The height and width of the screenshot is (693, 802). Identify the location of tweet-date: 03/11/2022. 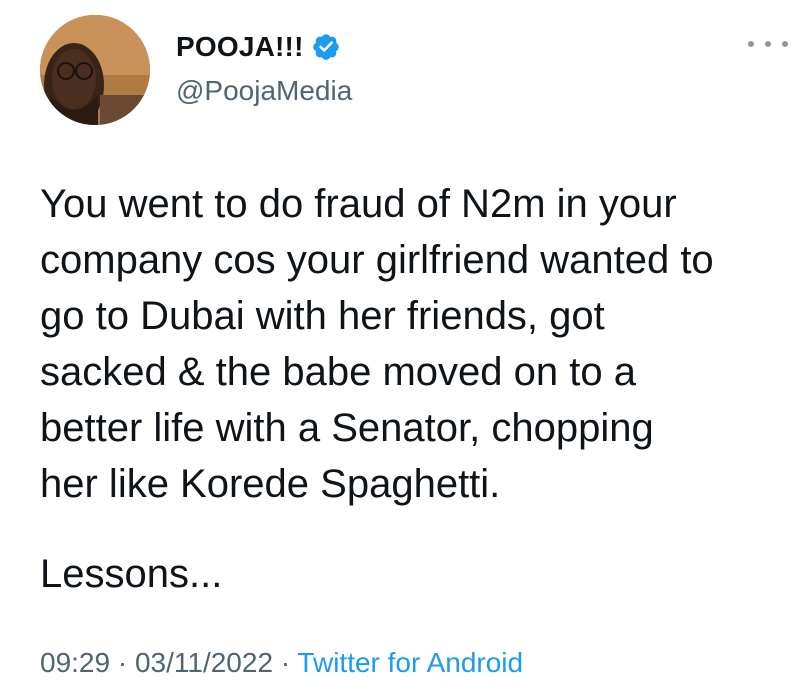
(204, 662).